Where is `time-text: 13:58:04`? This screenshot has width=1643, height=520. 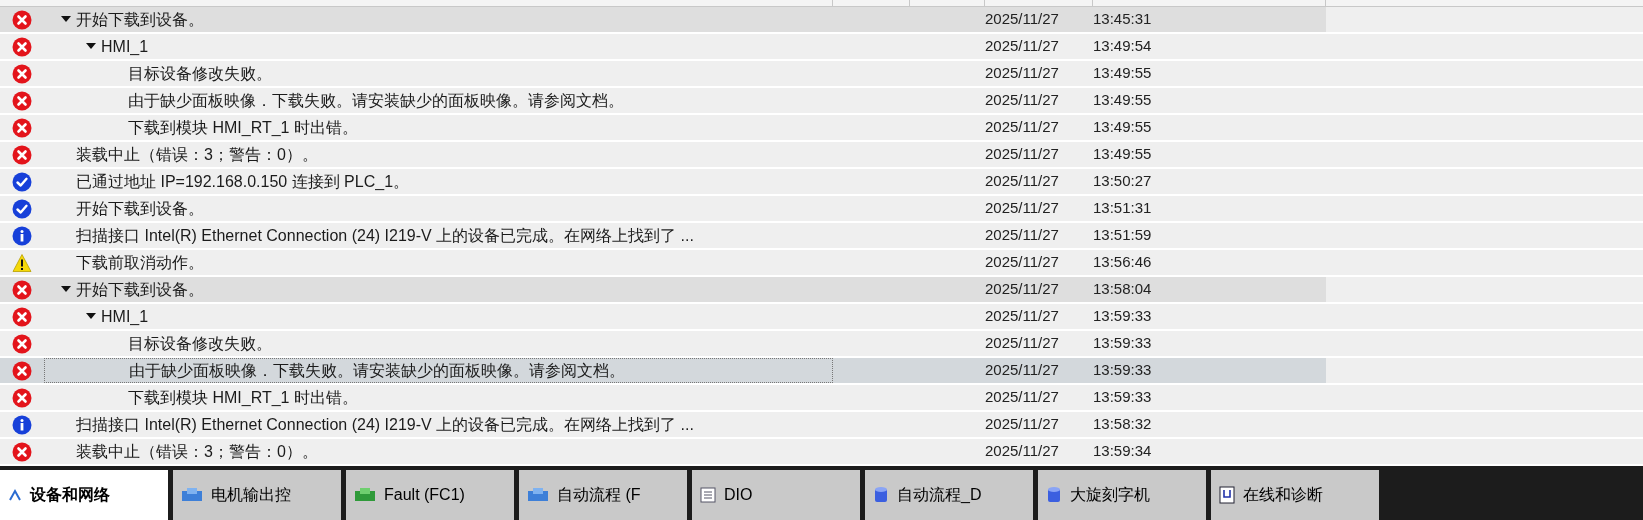 time-text: 13:58:04 is located at coordinates (1122, 289).